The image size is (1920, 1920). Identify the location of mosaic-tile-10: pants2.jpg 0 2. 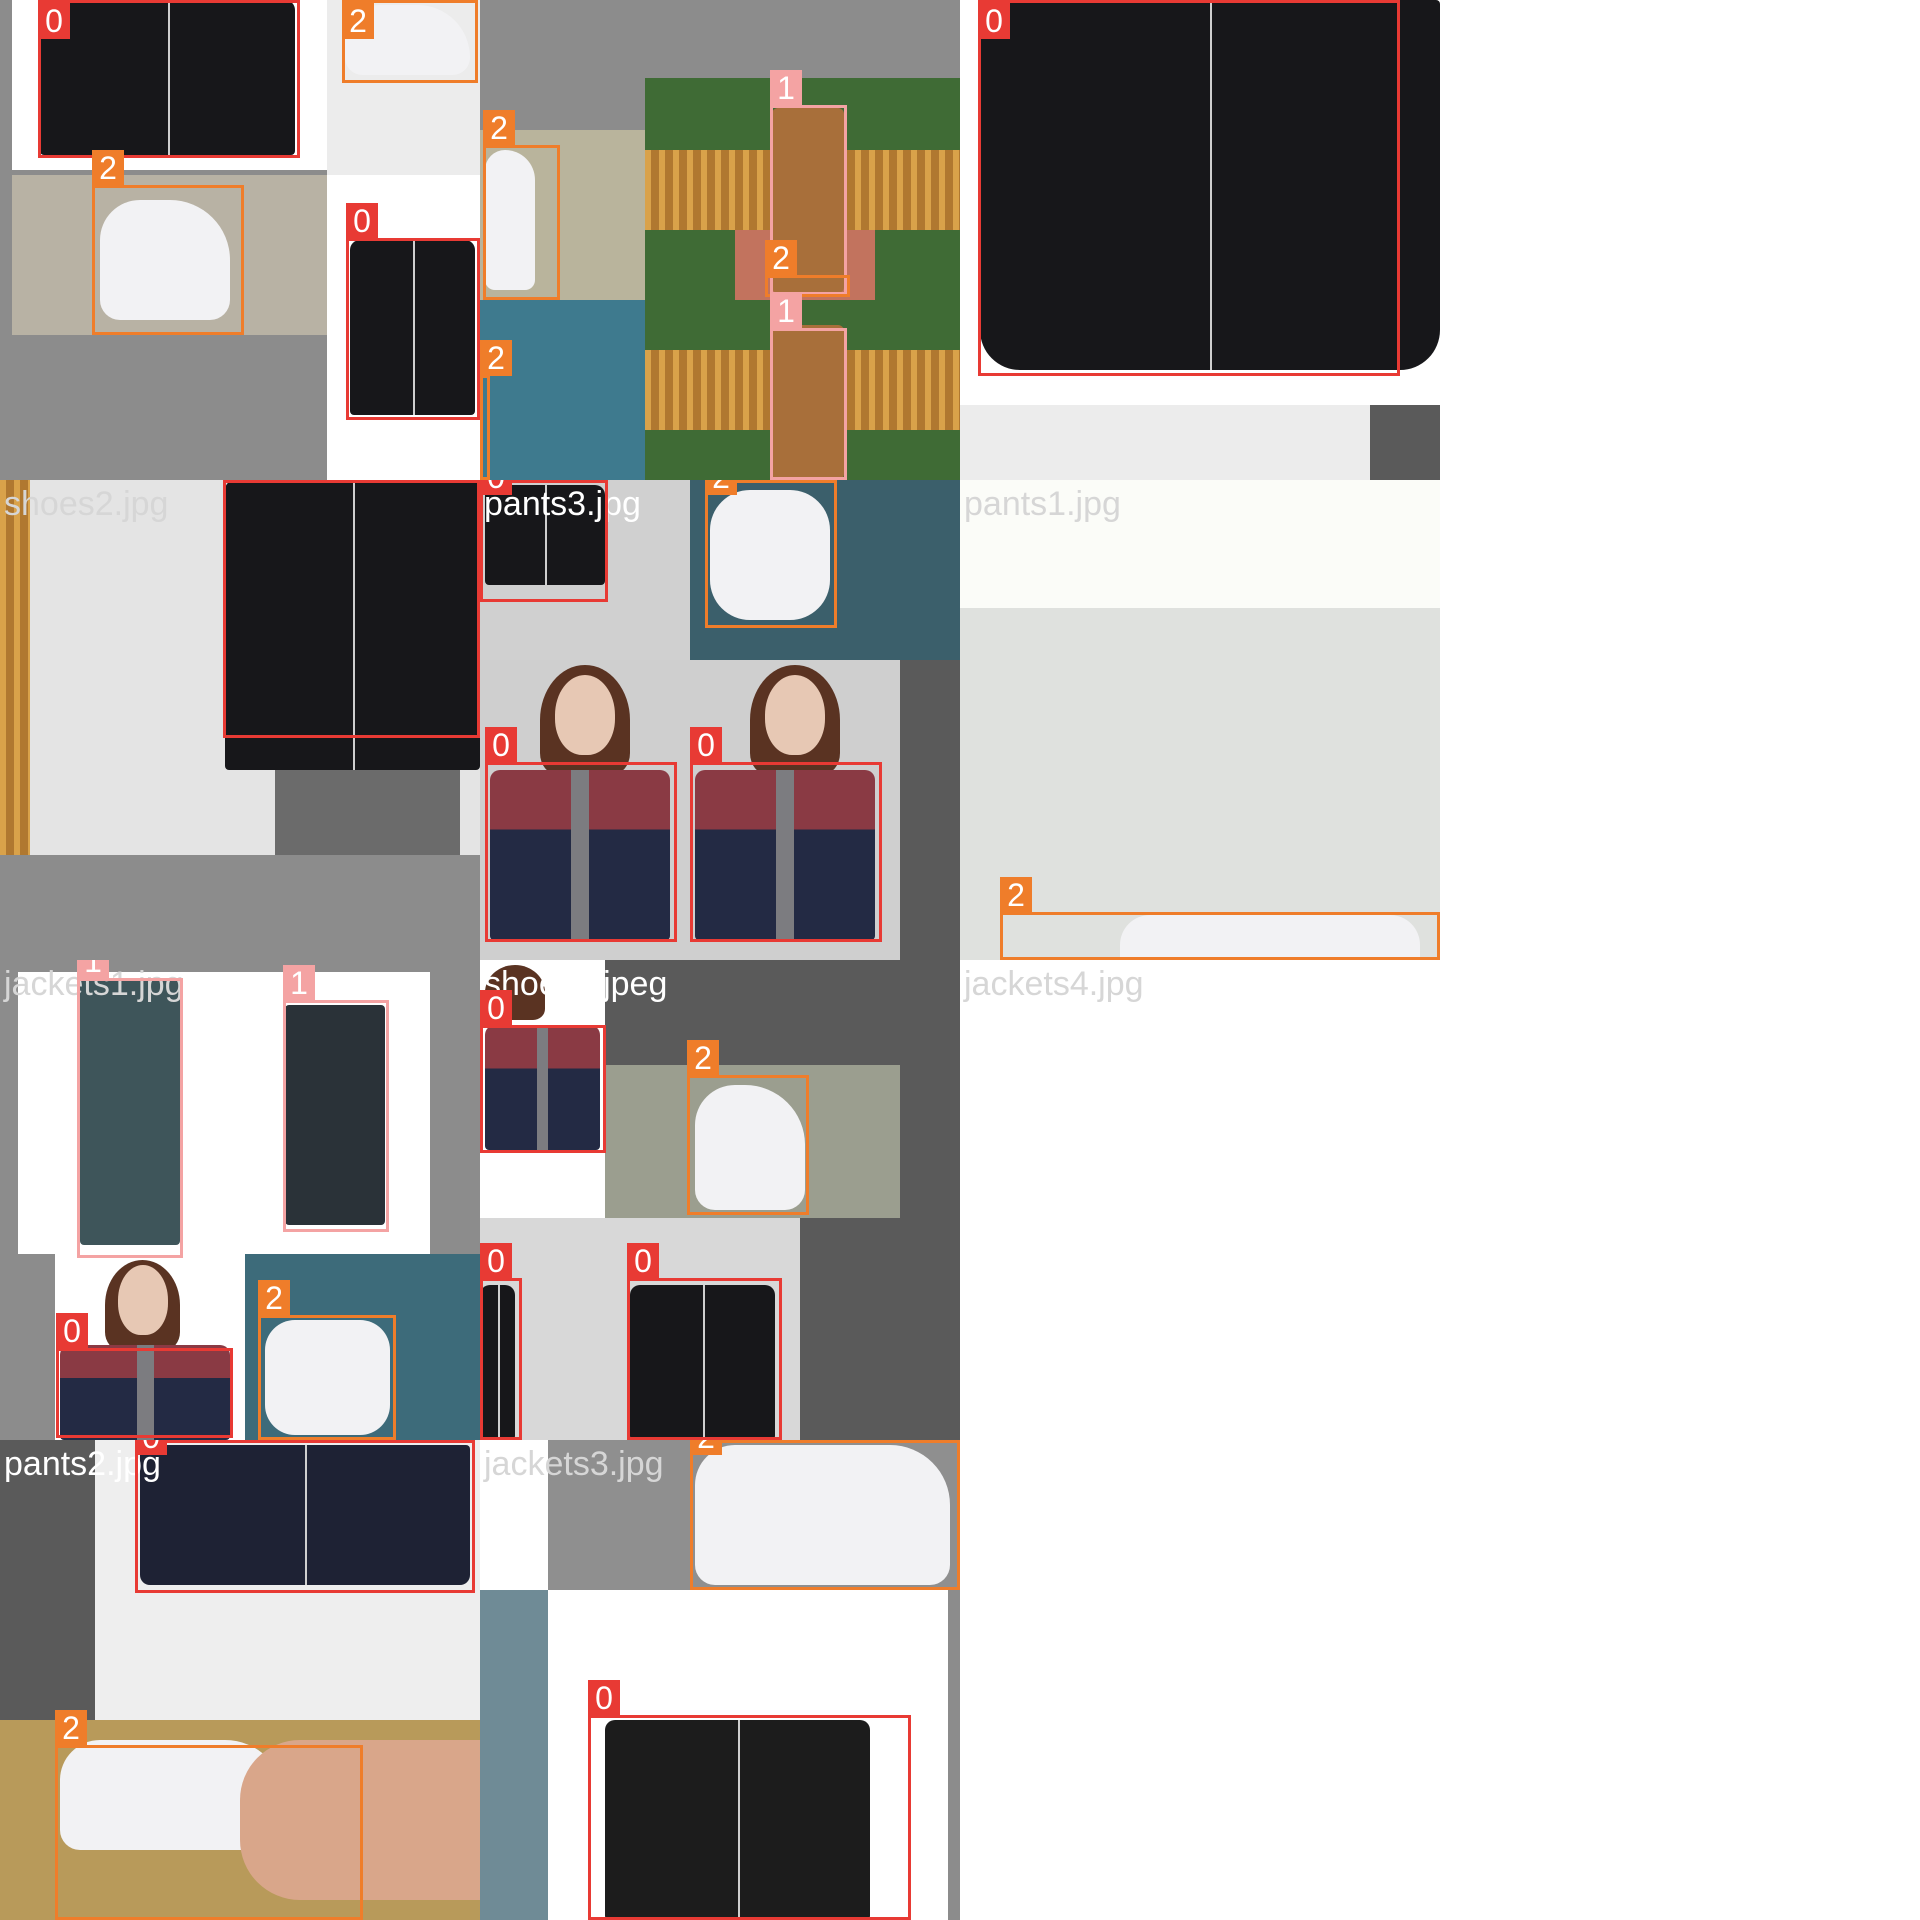
(240, 1680).